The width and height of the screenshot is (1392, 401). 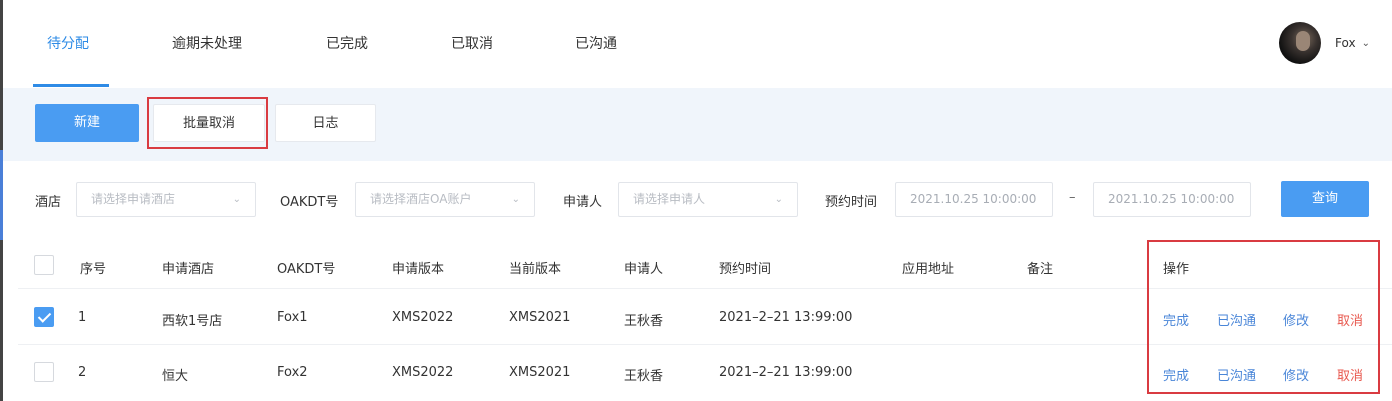 I want to click on time-end-input: 2021.10.25 10:00:00, so click(x=1172, y=199).